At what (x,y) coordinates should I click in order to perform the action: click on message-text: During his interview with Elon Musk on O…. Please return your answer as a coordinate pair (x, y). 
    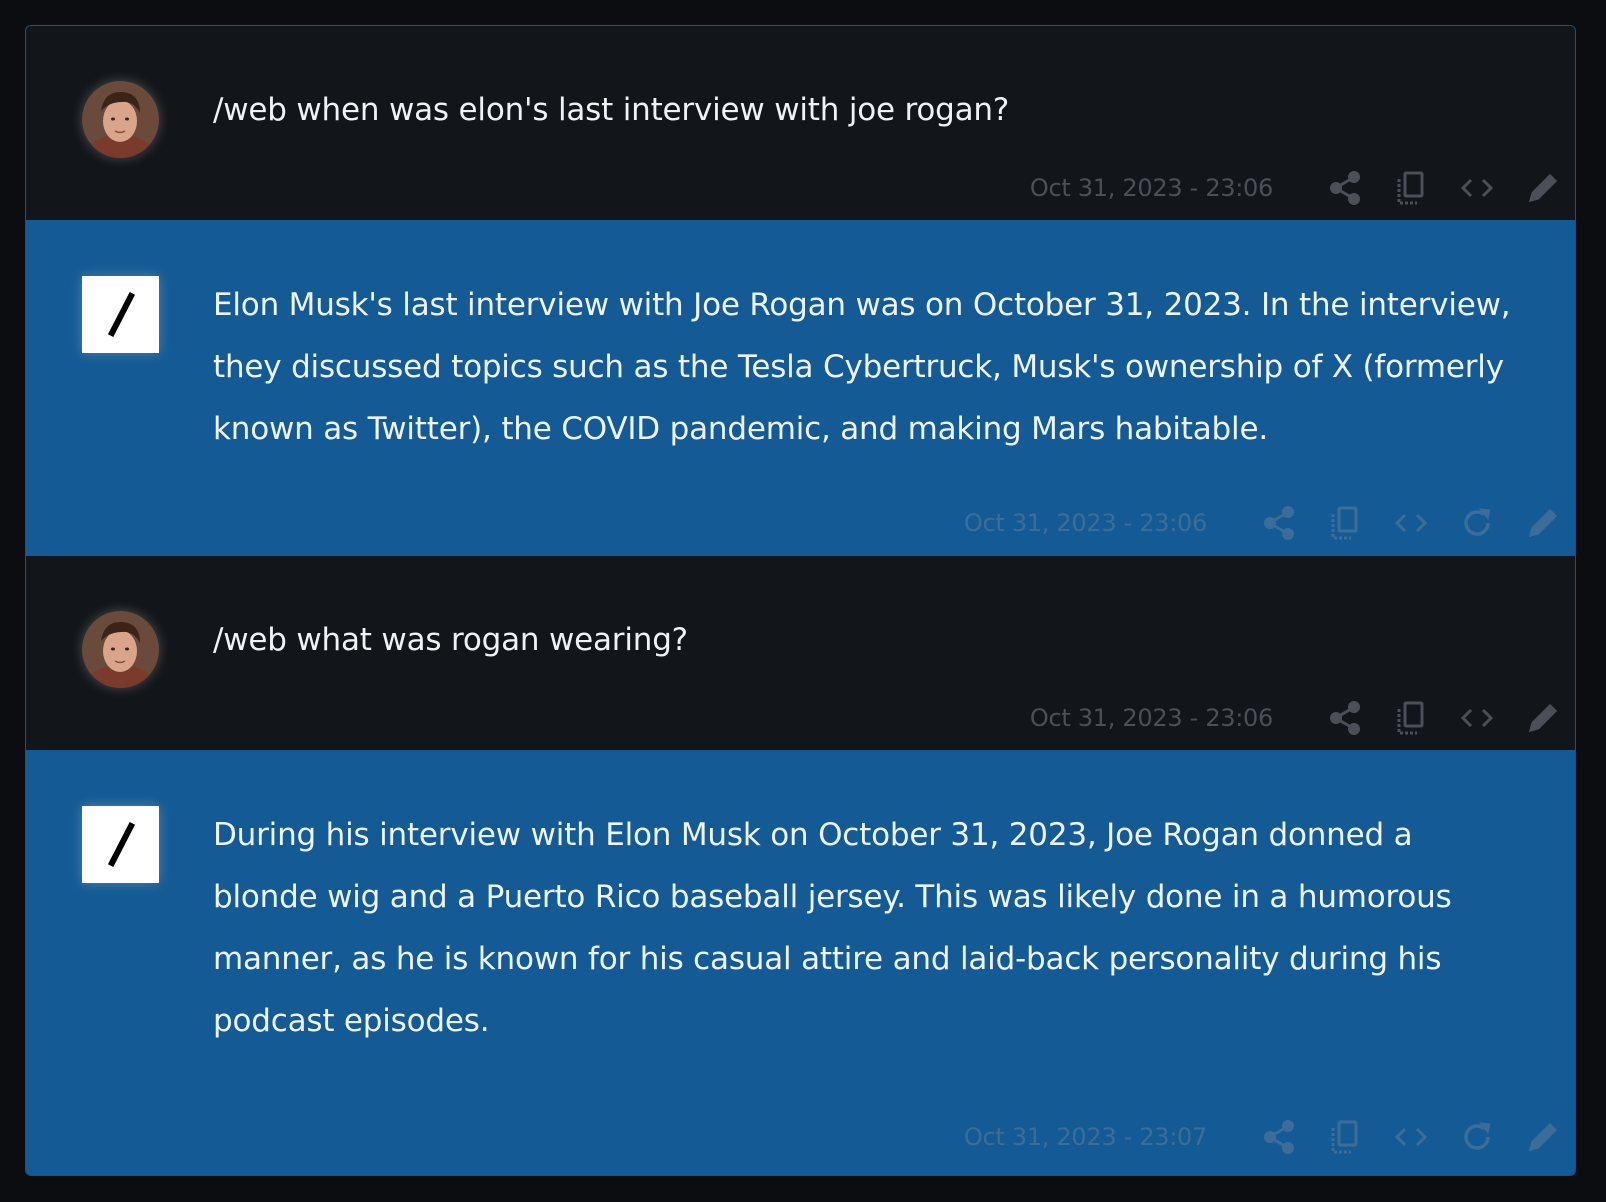
    Looking at the image, I should click on (832, 928).